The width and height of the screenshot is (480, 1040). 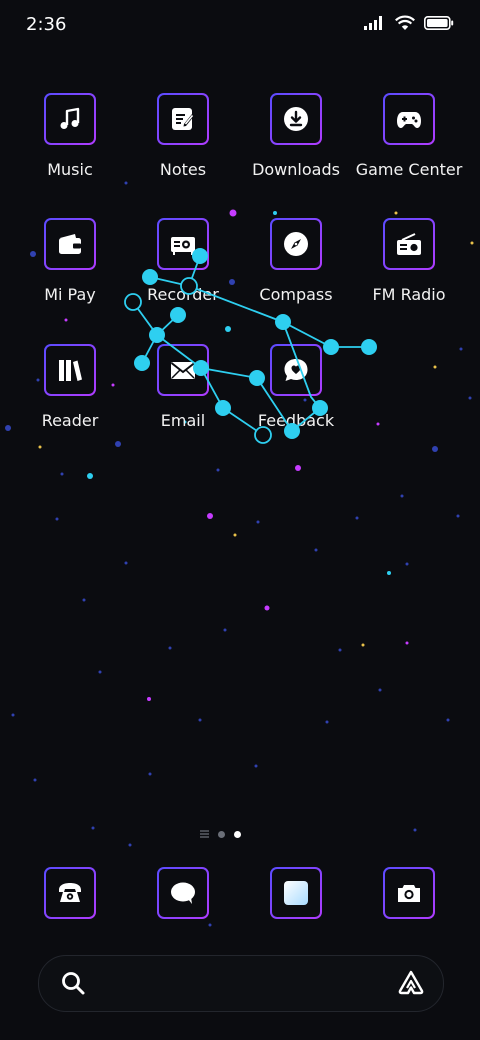 I want to click on app-recorder: Recorder, so click(x=183, y=261).